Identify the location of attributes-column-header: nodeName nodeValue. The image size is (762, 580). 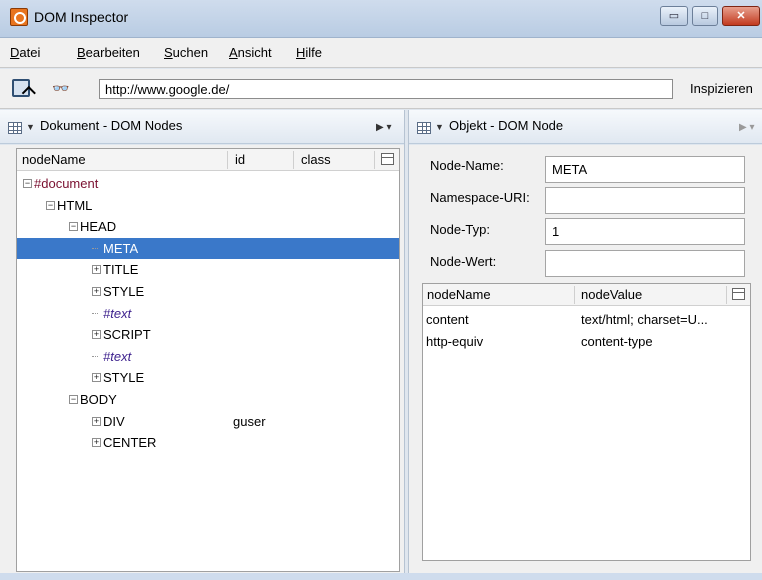
(586, 295).